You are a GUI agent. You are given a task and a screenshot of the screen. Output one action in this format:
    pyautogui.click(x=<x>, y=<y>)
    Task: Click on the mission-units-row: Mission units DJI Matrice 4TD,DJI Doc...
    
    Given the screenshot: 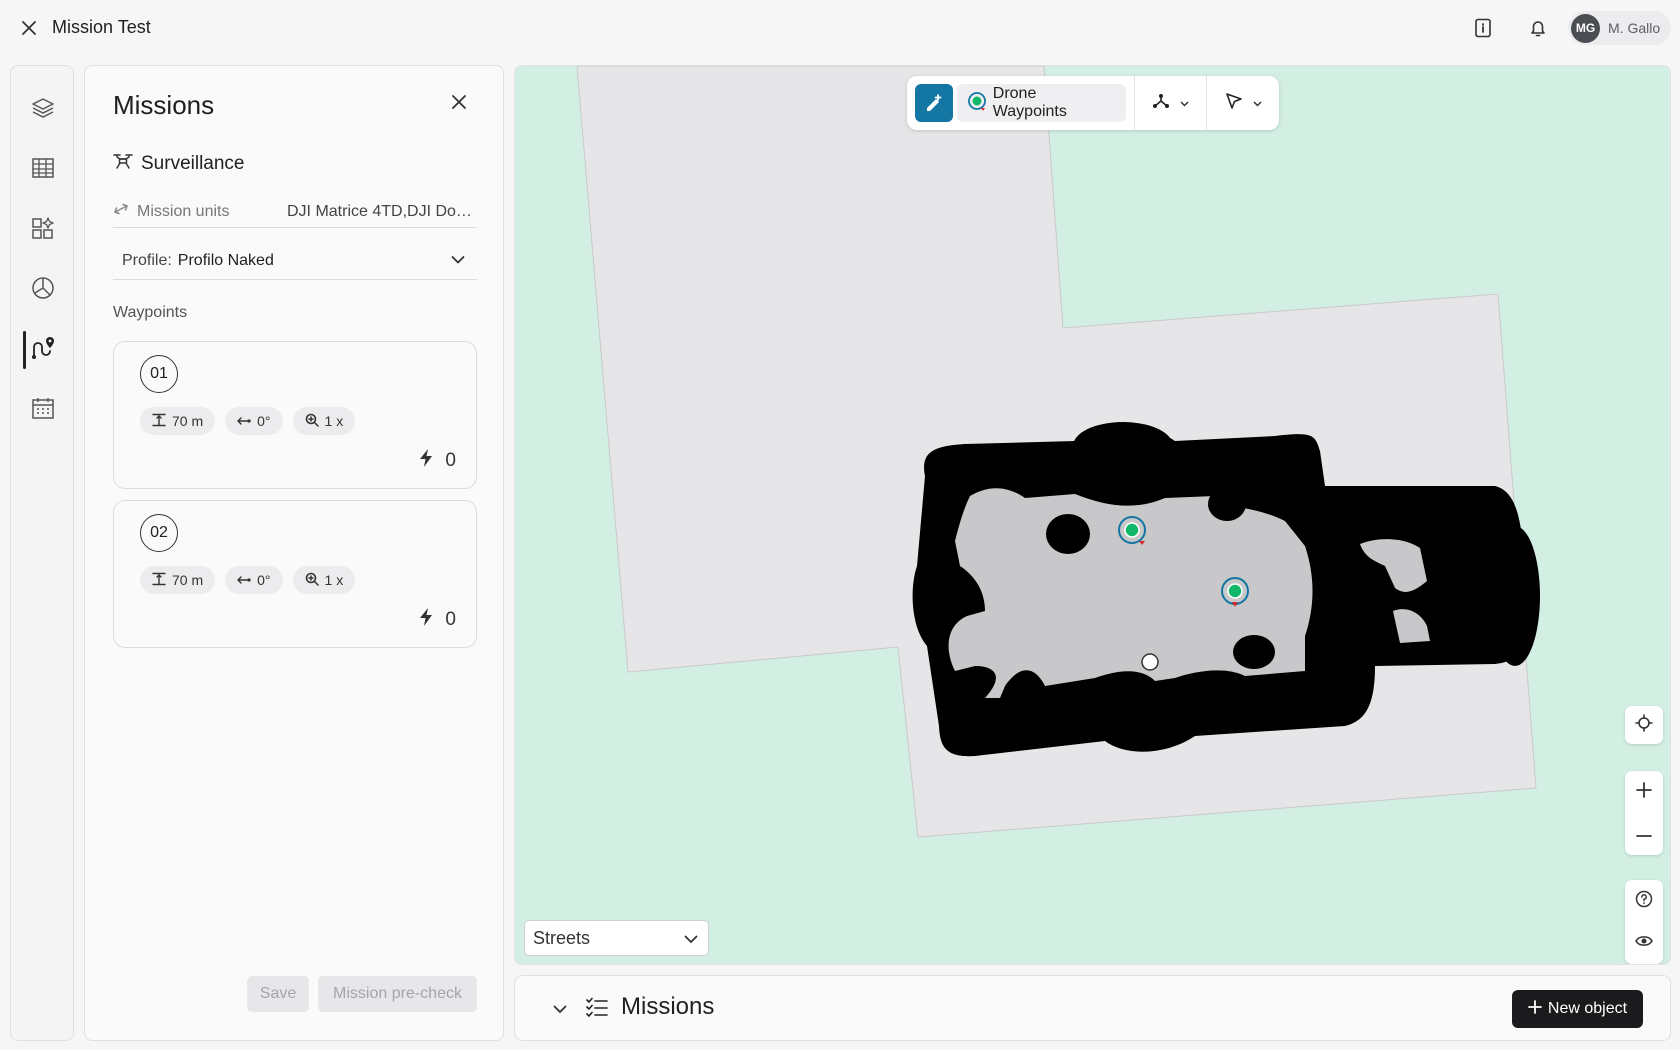 What is the action you would take?
    pyautogui.click(x=295, y=212)
    